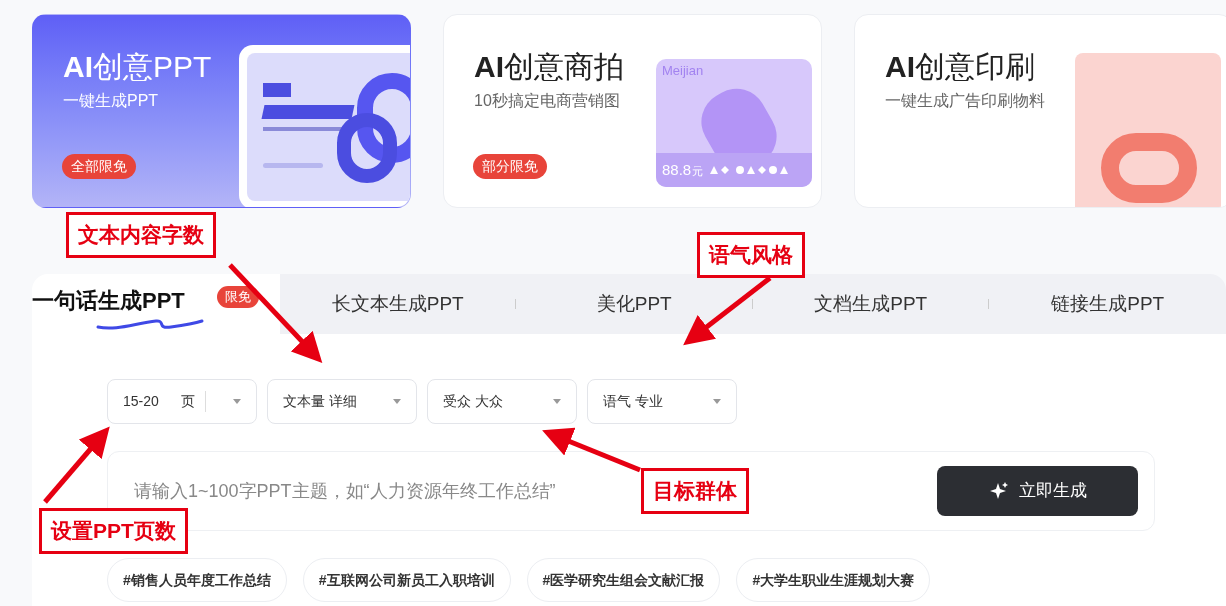 The height and width of the screenshot is (606, 1226). What do you see at coordinates (510, 166) in the screenshot?
I see `free-badge: 部分限免` at bounding box center [510, 166].